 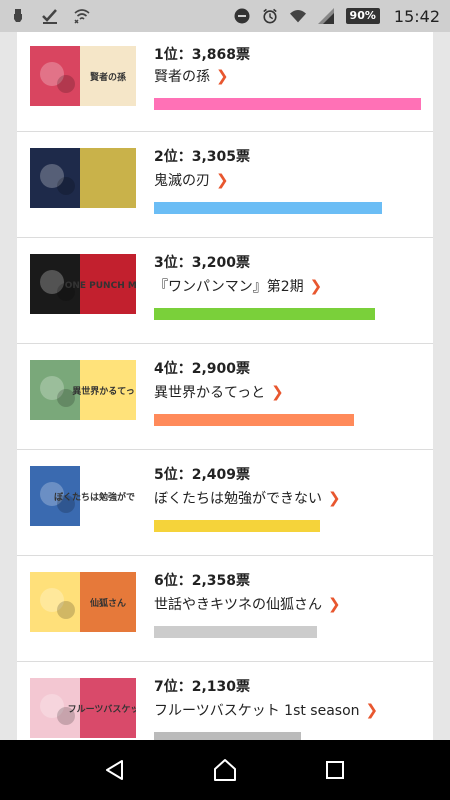 I want to click on home-button, so click(x=225, y=770).